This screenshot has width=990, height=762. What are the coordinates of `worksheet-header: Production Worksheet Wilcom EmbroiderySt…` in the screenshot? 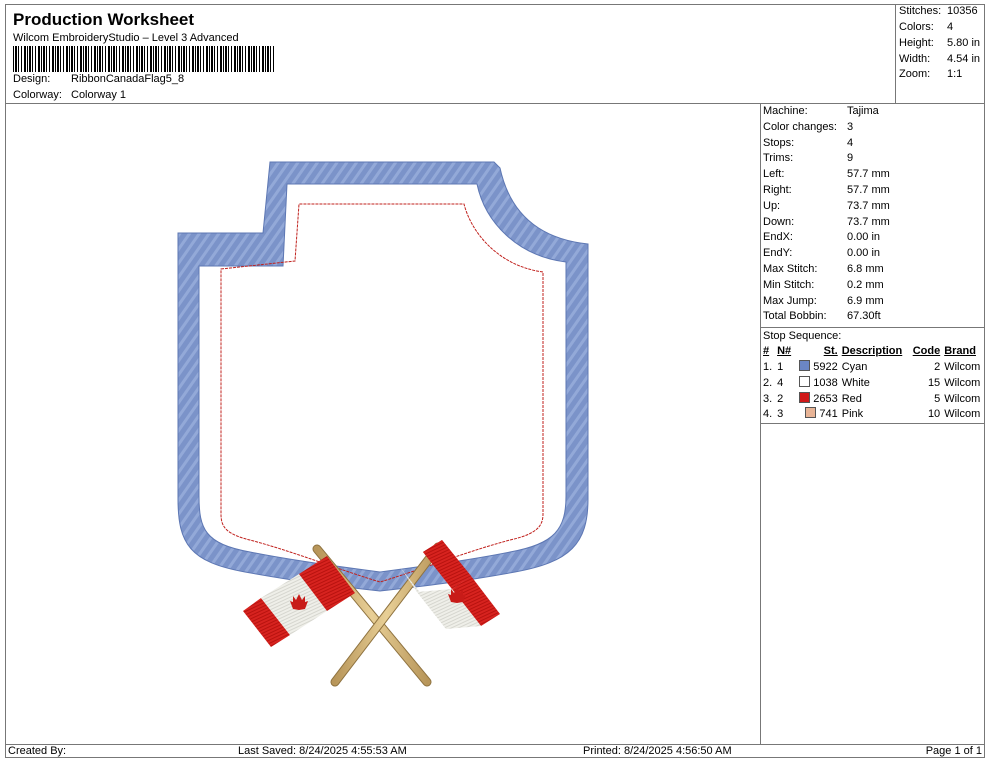 It's located at (450, 54).